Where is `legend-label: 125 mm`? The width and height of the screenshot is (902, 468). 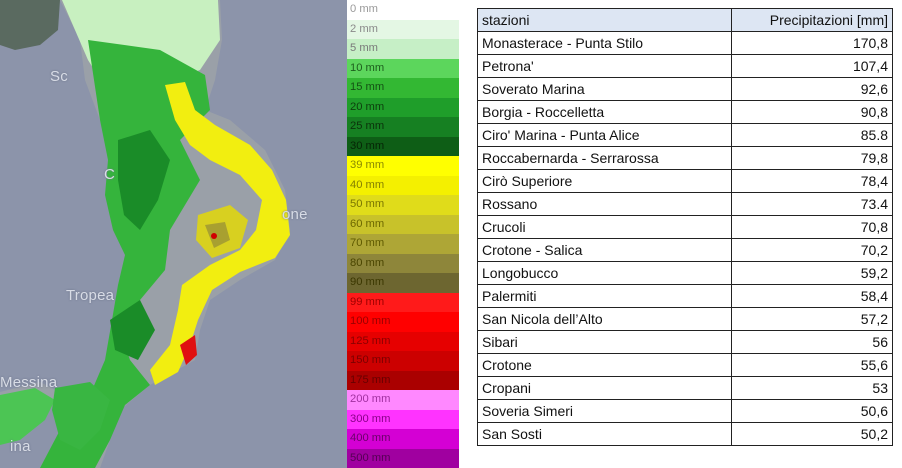 legend-label: 125 mm is located at coordinates (370, 340).